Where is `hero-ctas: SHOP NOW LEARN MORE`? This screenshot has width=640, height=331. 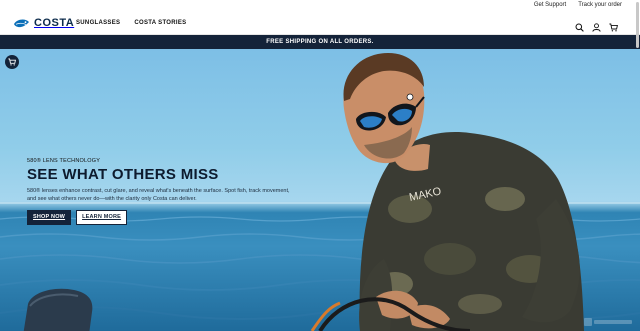 hero-ctas: SHOP NOW LEARN MORE is located at coordinates (162, 217).